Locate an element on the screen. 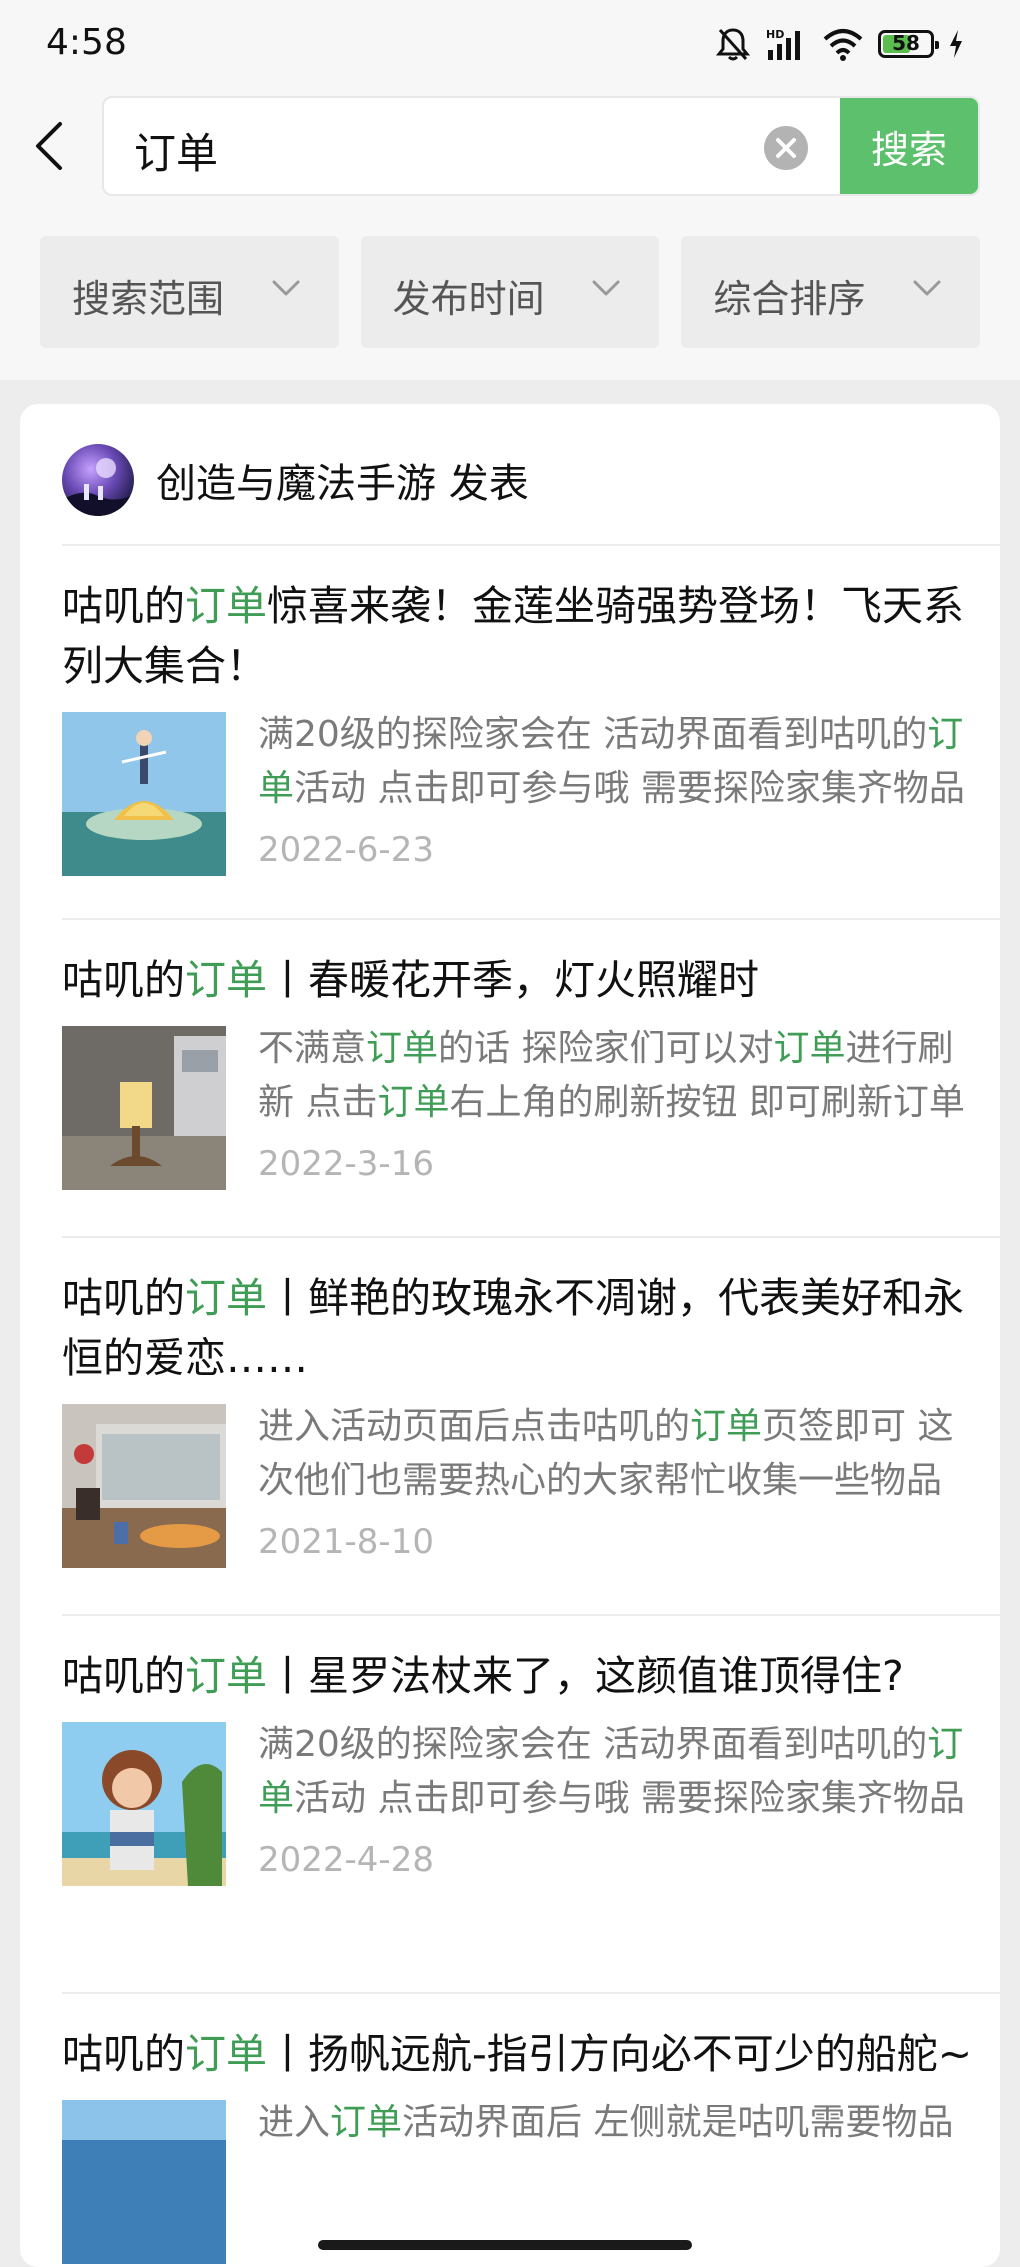 The height and width of the screenshot is (2267, 1020). result-date: 2022-4-28 is located at coordinates (346, 1860).